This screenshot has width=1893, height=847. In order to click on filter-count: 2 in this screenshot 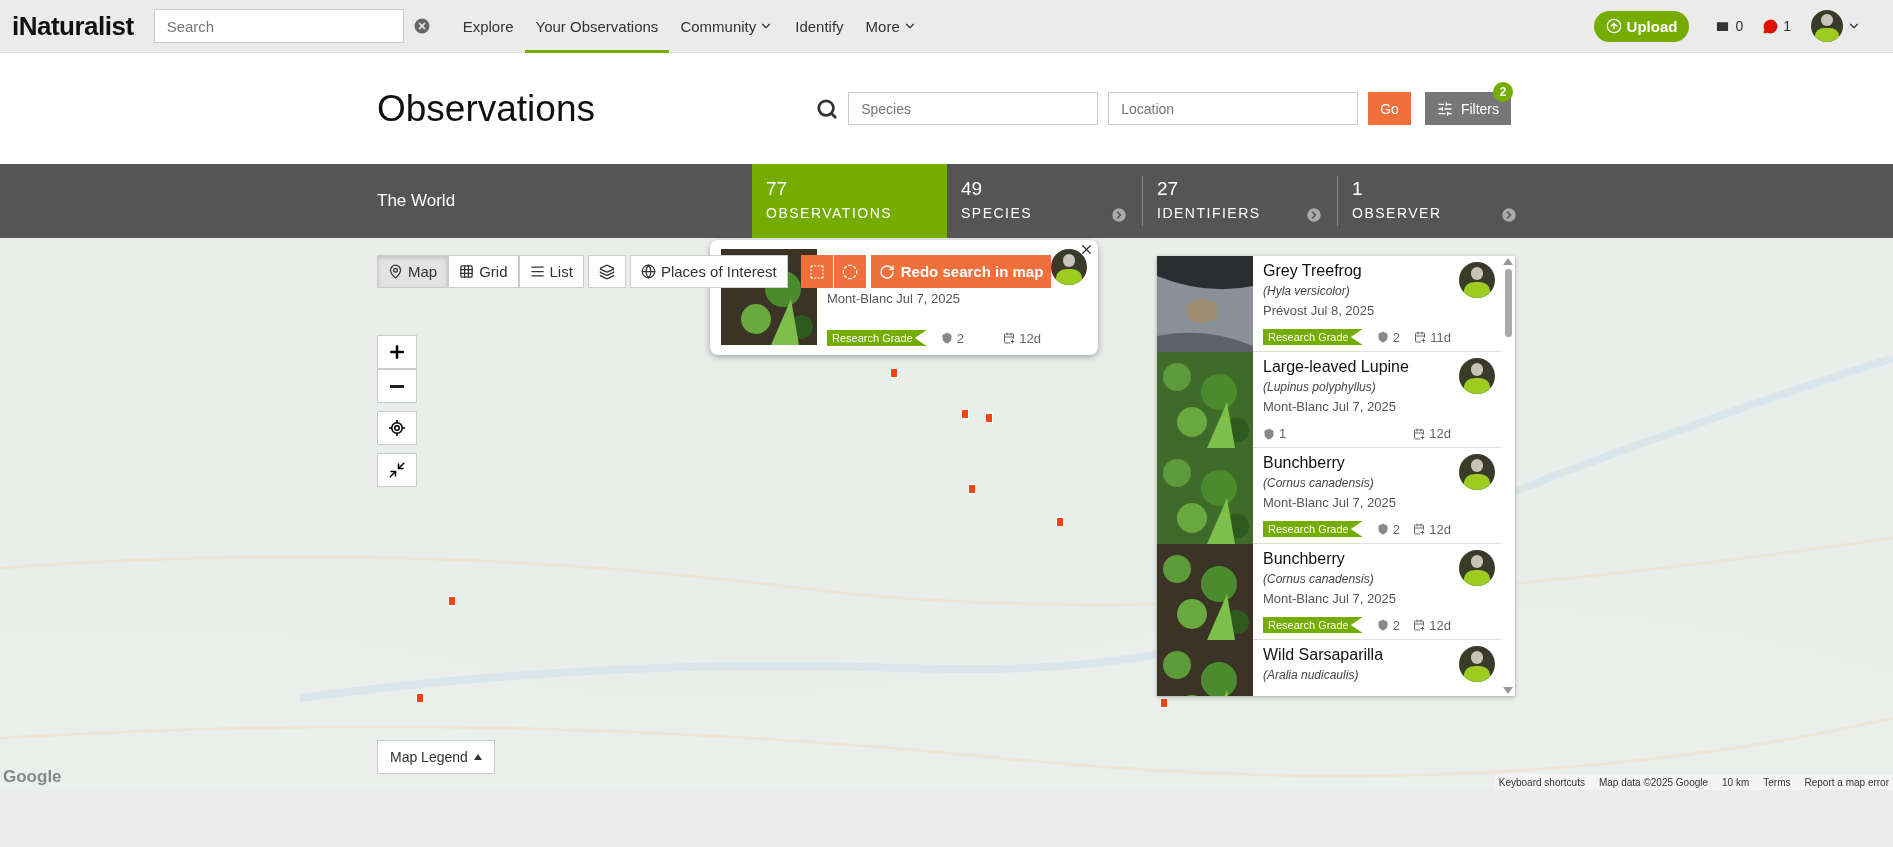, I will do `click(1503, 92)`.